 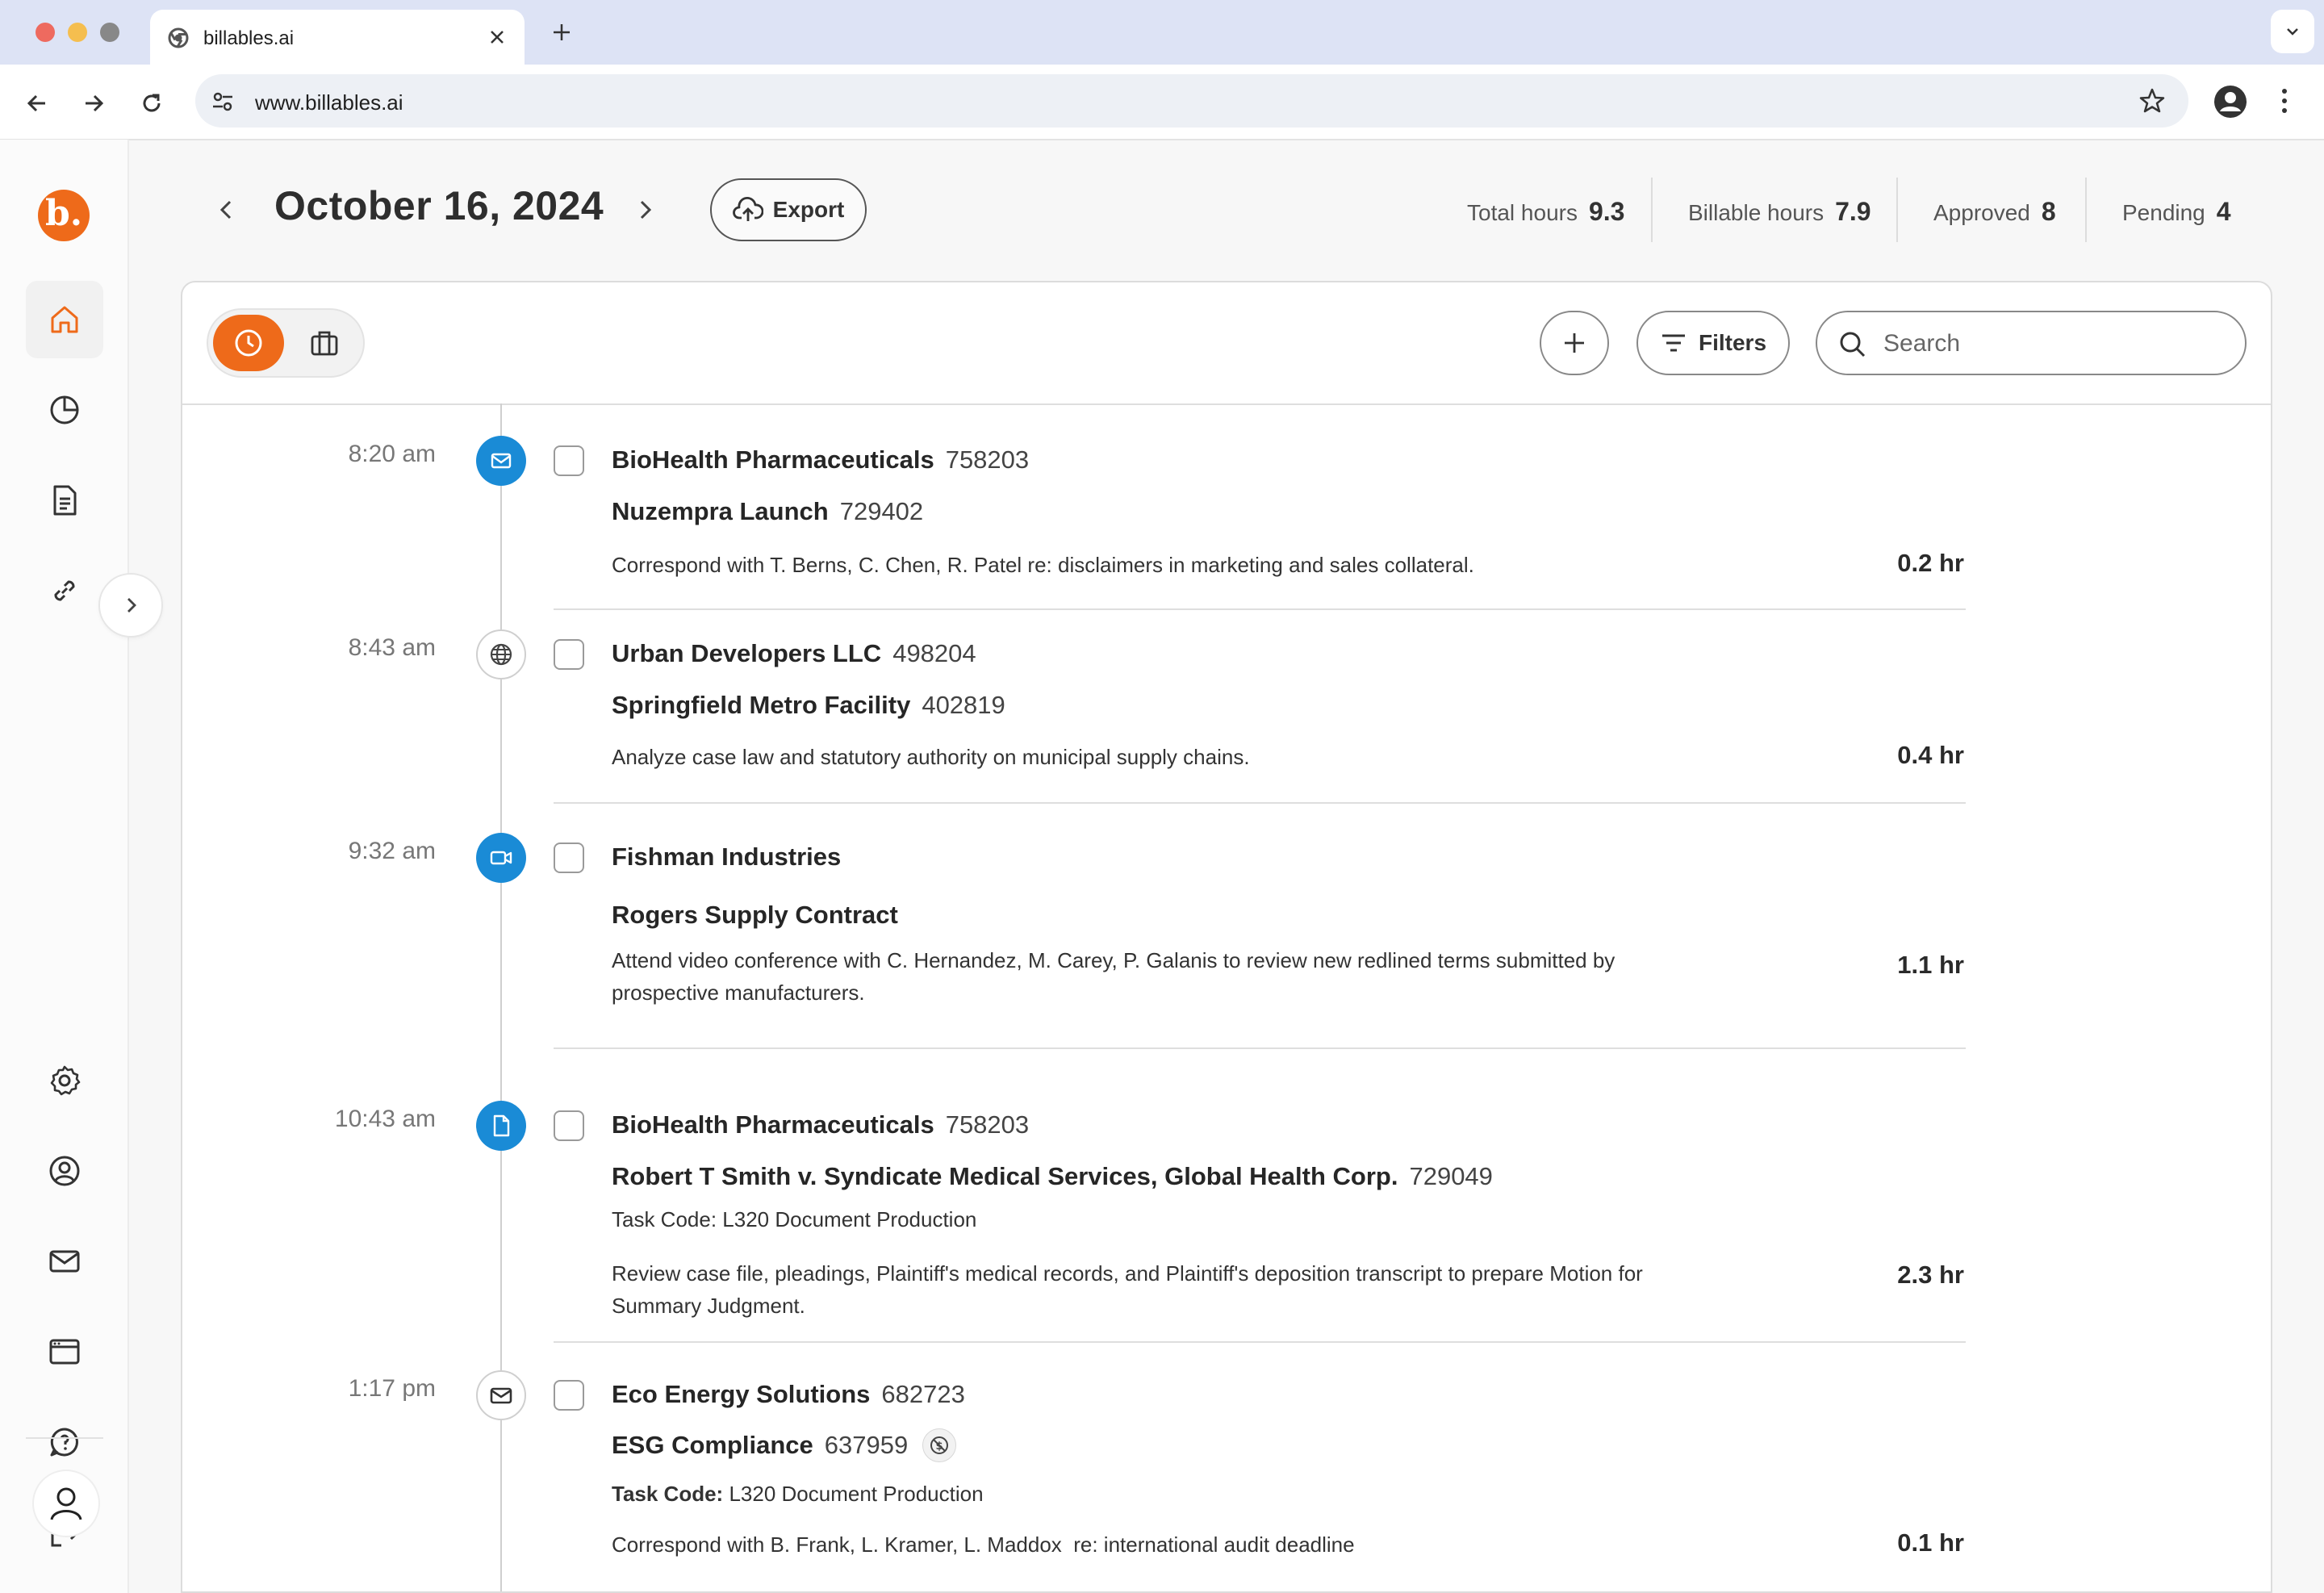 I want to click on sidebar-item-reports, so click(x=65, y=410).